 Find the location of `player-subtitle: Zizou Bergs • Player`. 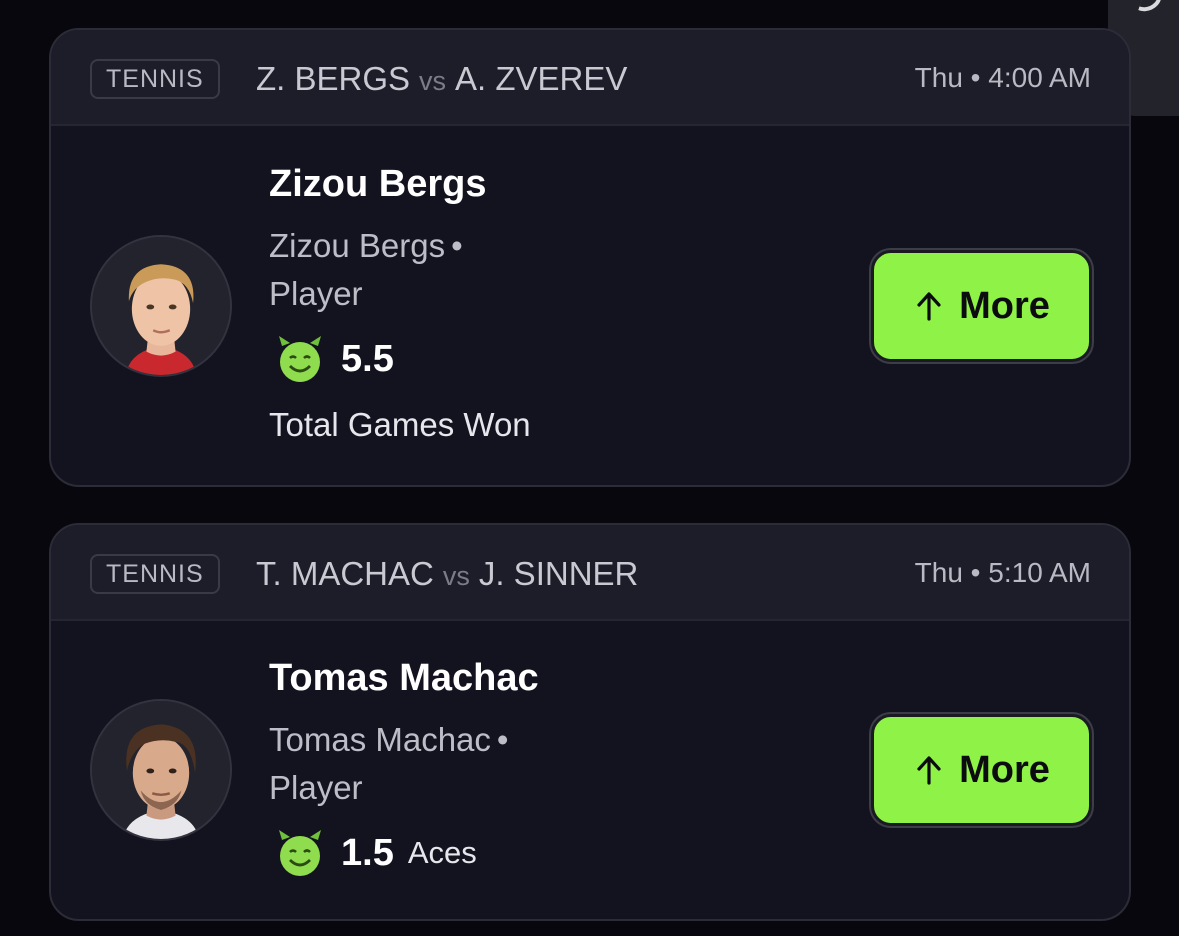

player-subtitle: Zizou Bergs • Player is located at coordinates (366, 270).